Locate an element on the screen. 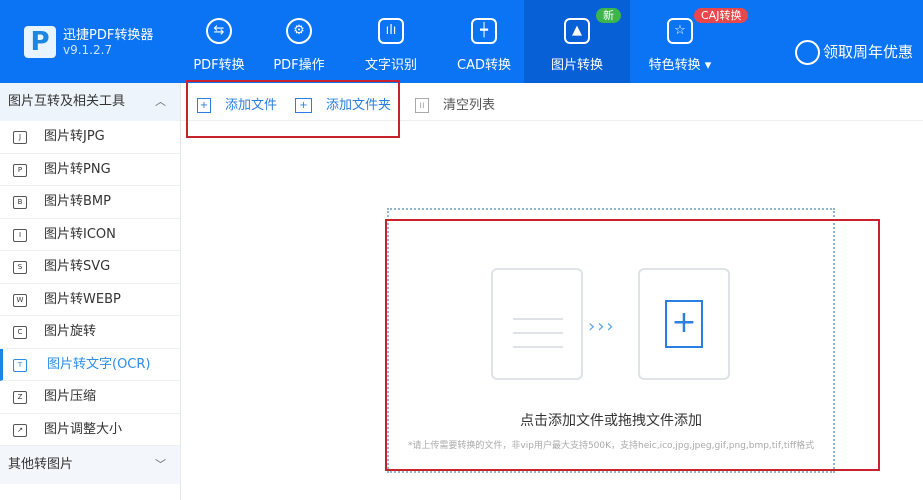 Image resolution: width=923 pixels, height=500 pixels. cad-icon: ┿ is located at coordinates (484, 31).